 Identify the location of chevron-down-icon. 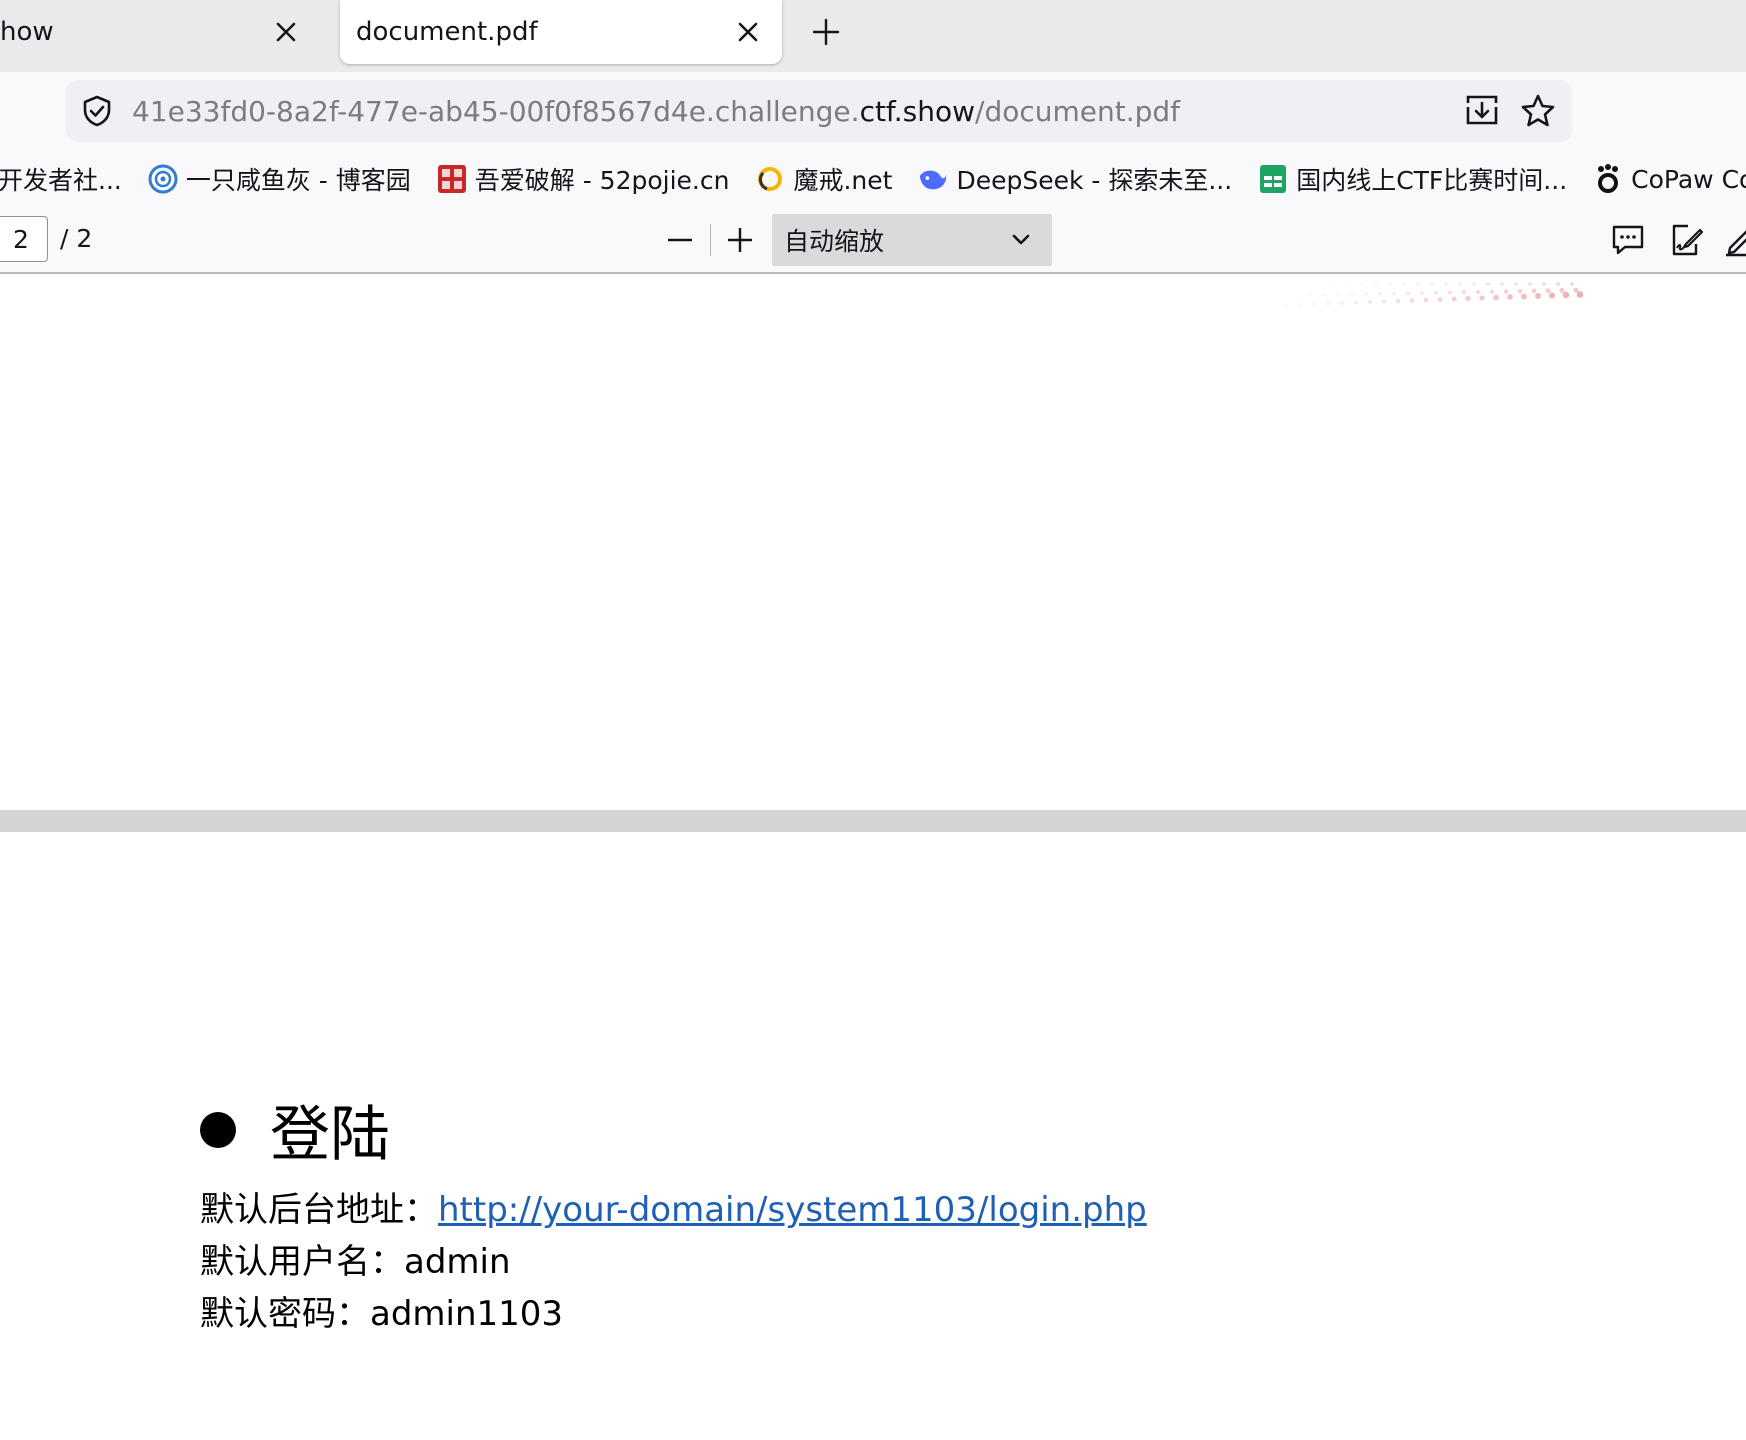
(1021, 239).